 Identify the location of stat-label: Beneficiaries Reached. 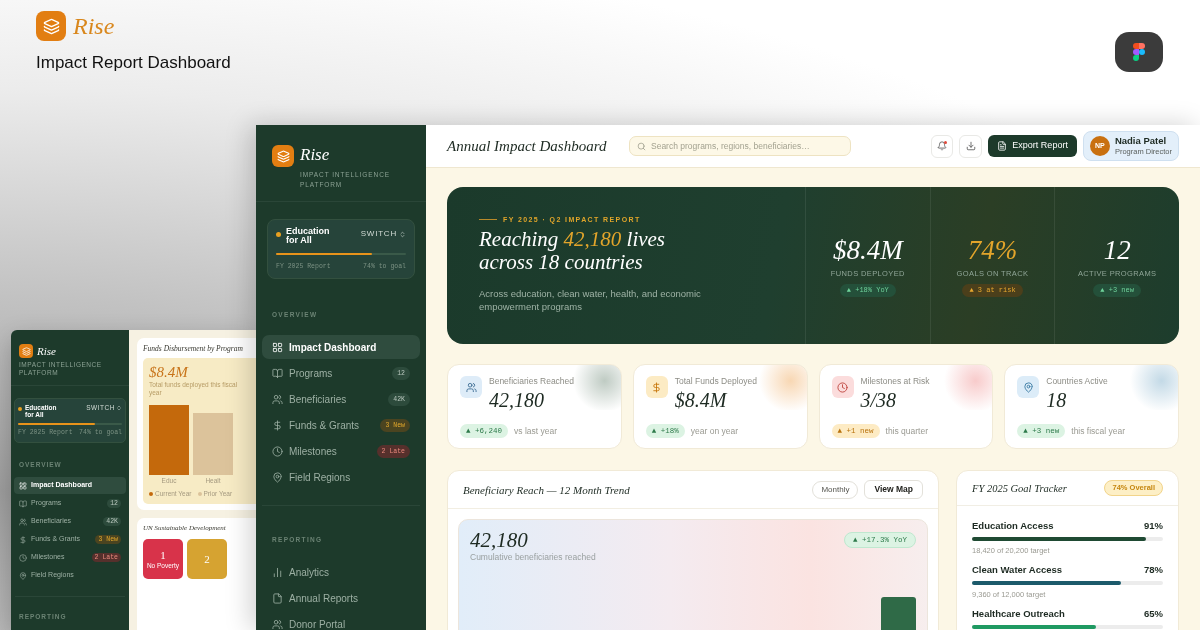
(532, 381).